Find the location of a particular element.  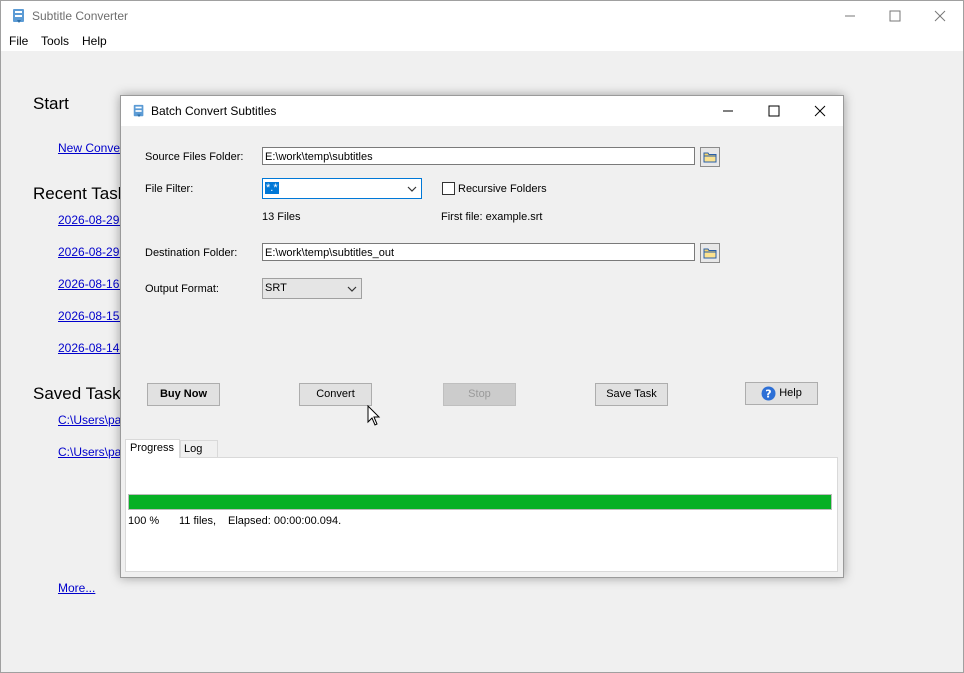

dialog-maximize-button is located at coordinates (774, 111).